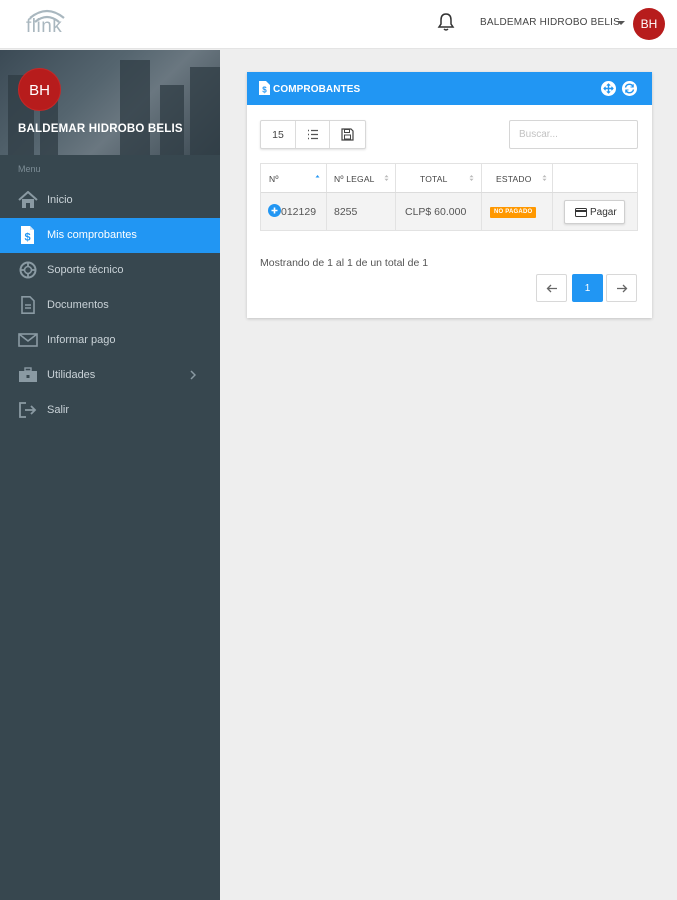  Describe the element at coordinates (28, 199) in the screenshot. I see `home-icon` at that location.